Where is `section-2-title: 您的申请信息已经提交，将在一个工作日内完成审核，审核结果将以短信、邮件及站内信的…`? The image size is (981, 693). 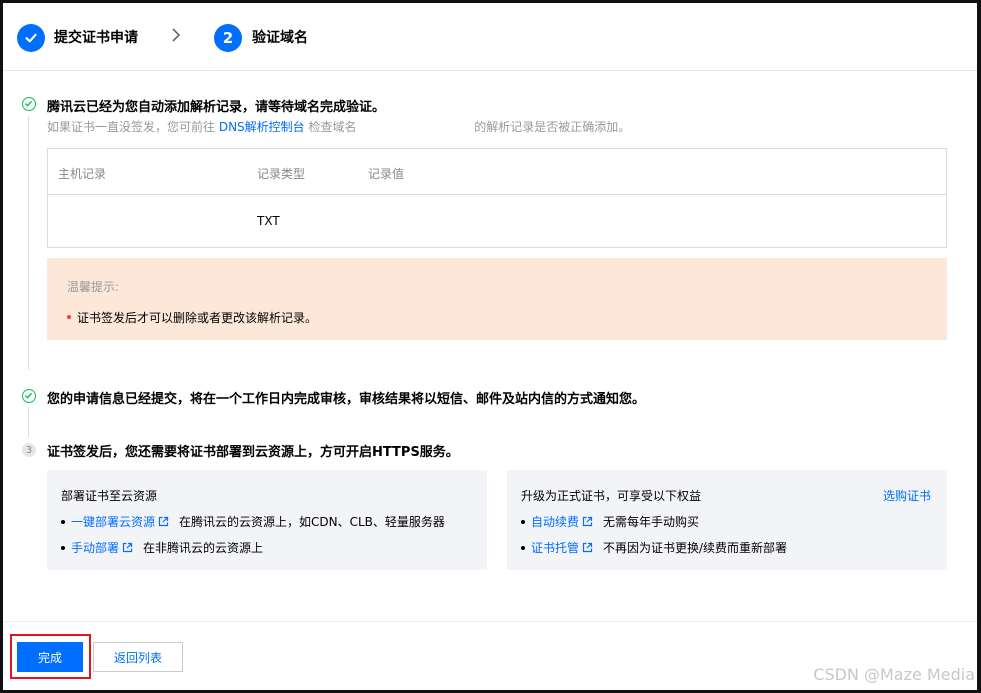 section-2-title: 您的申请信息已经提交，将在一个工作日内完成审核，审核结果将以短信、邮件及站内信的… is located at coordinates (346, 399).